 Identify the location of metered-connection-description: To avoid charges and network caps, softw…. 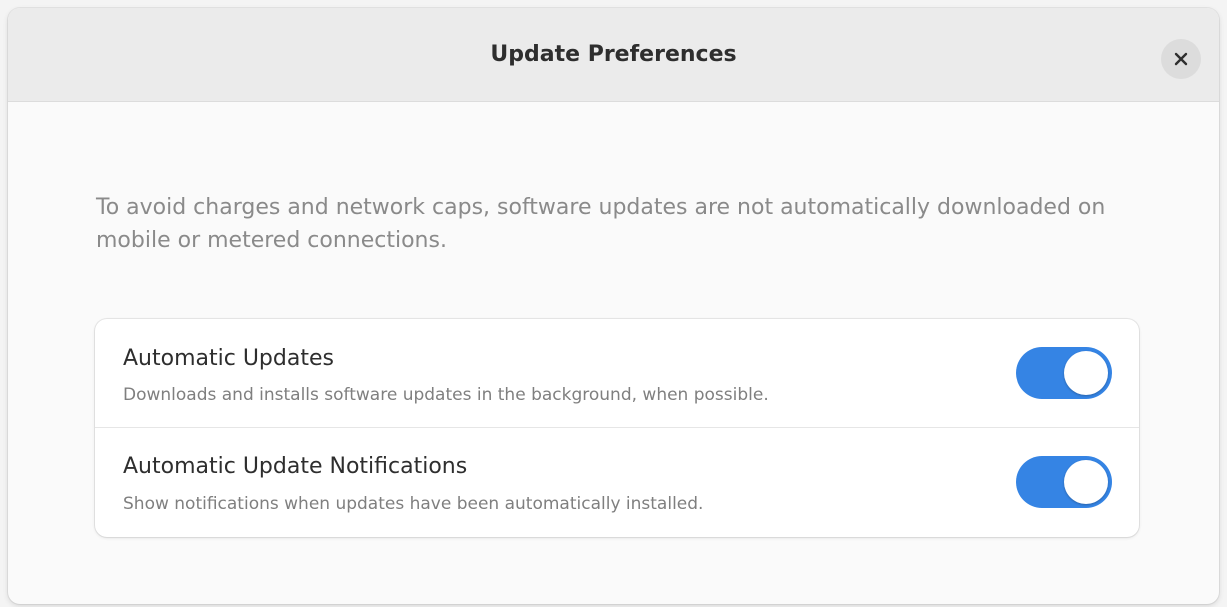
(601, 224).